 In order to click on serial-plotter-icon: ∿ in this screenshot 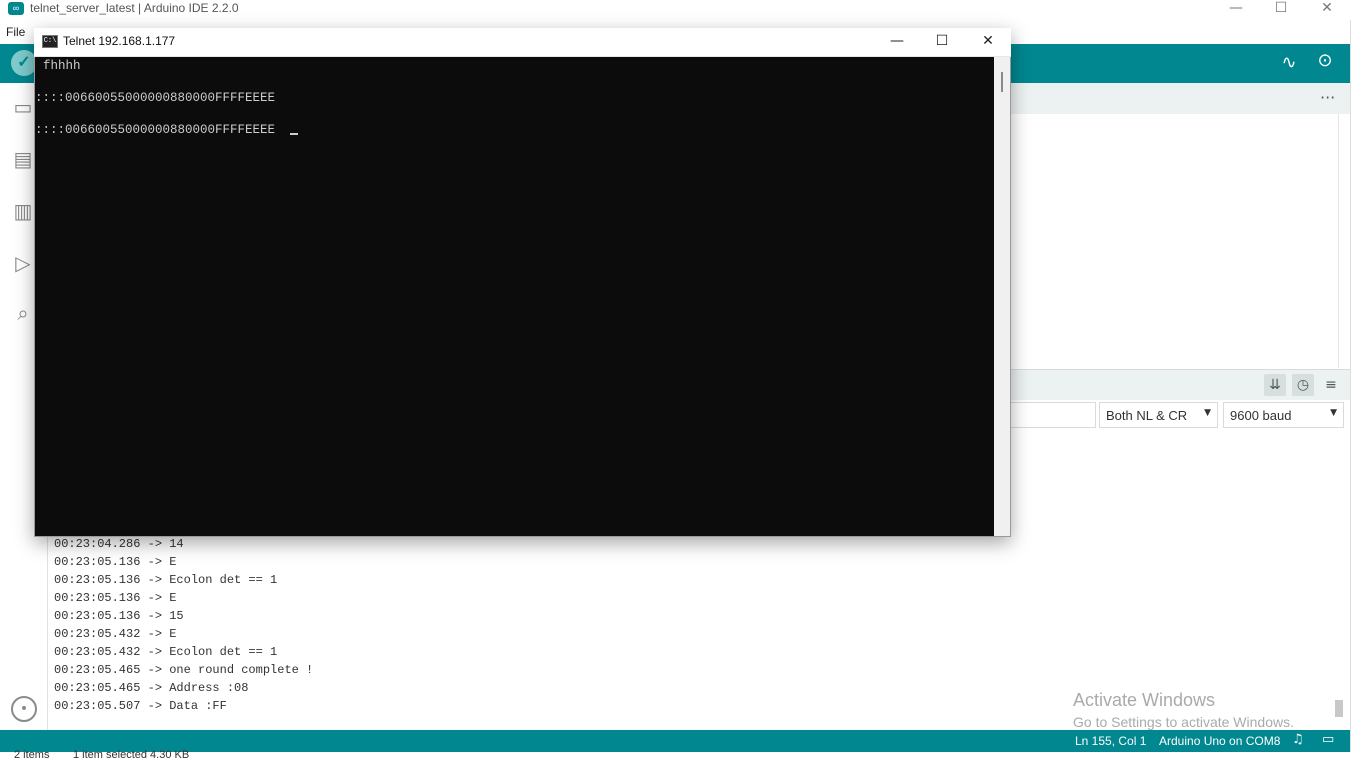, I will do `click(1289, 63)`.